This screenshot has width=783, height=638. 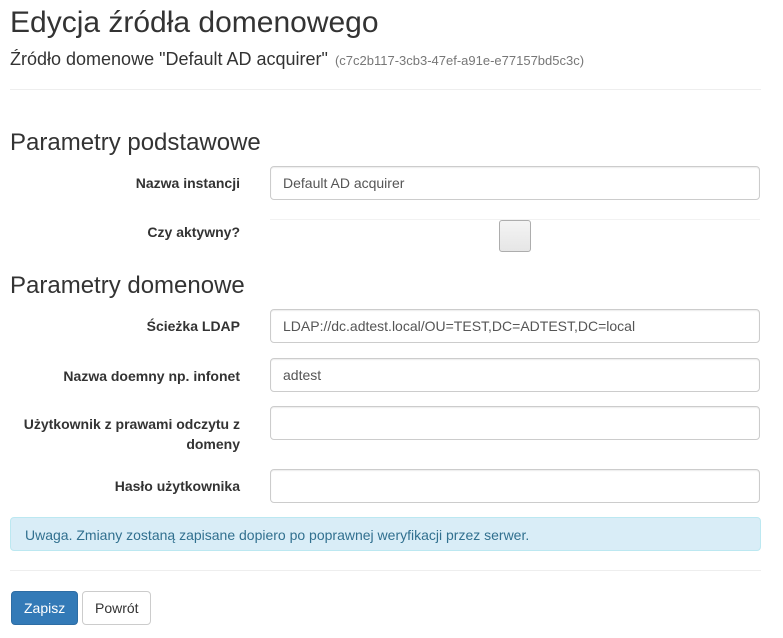 What do you see at coordinates (127, 285) in the screenshot?
I see `domain-section-title: Parametry domenowe` at bounding box center [127, 285].